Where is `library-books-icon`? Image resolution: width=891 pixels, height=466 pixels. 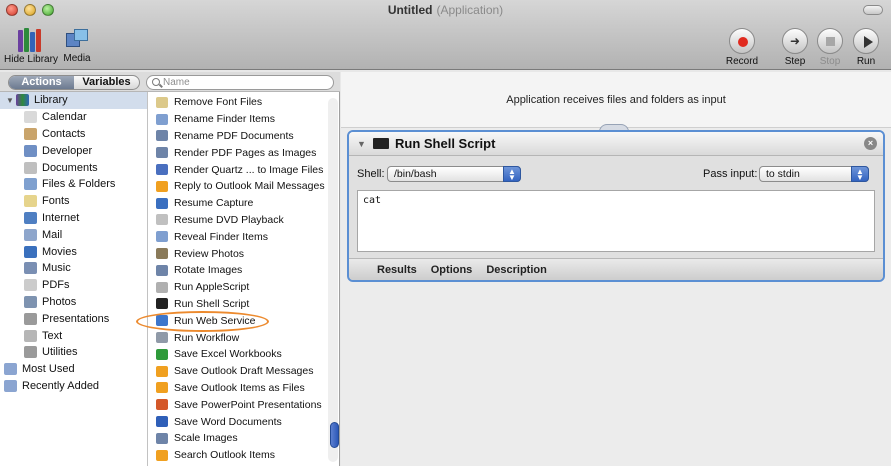 library-books-icon is located at coordinates (31, 40).